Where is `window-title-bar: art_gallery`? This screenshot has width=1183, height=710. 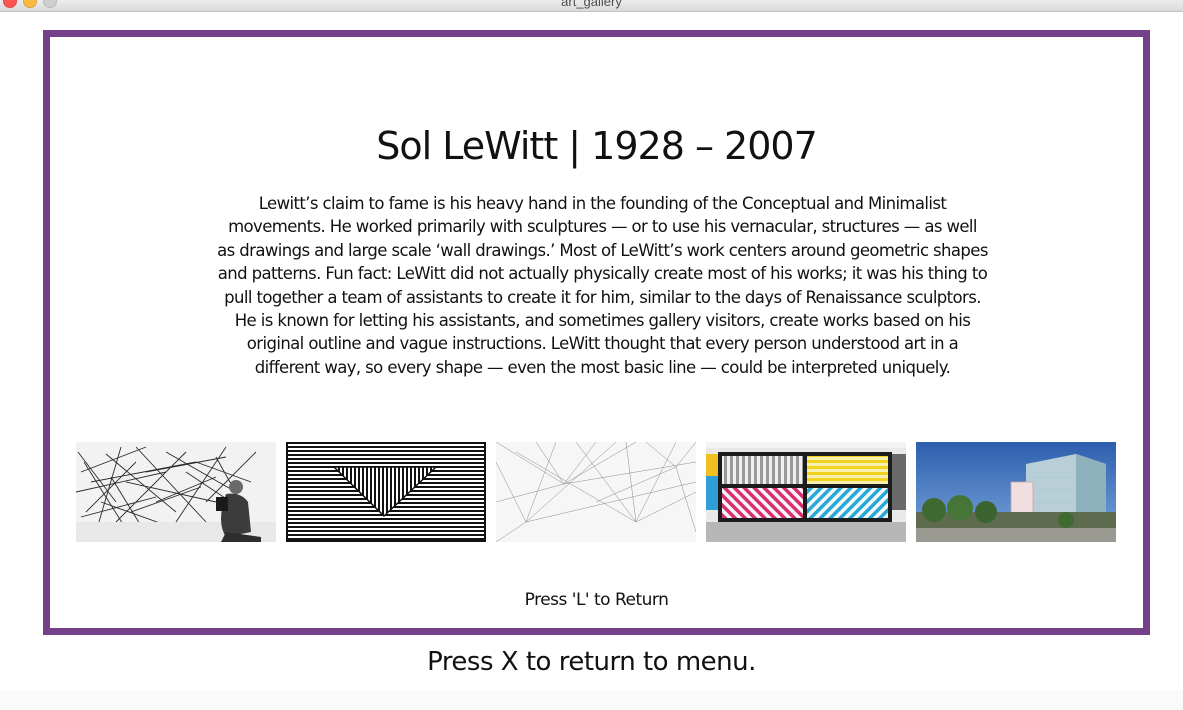
window-title-bar: art_gallery is located at coordinates (591, 6).